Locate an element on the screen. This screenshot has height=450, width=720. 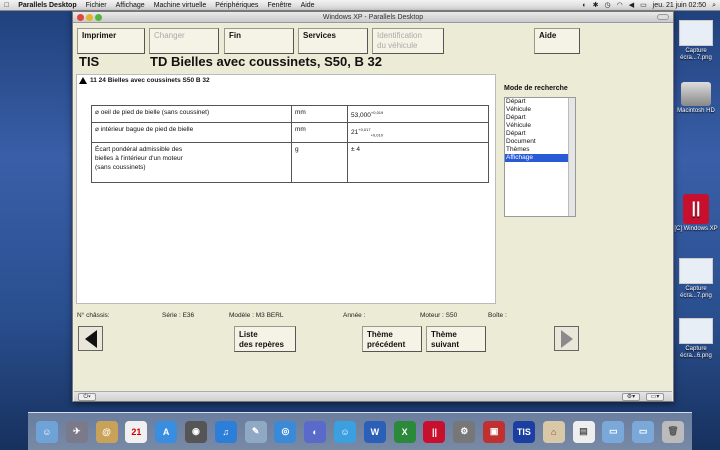
suiv-line2: suivant is located at coordinates (445, 344).